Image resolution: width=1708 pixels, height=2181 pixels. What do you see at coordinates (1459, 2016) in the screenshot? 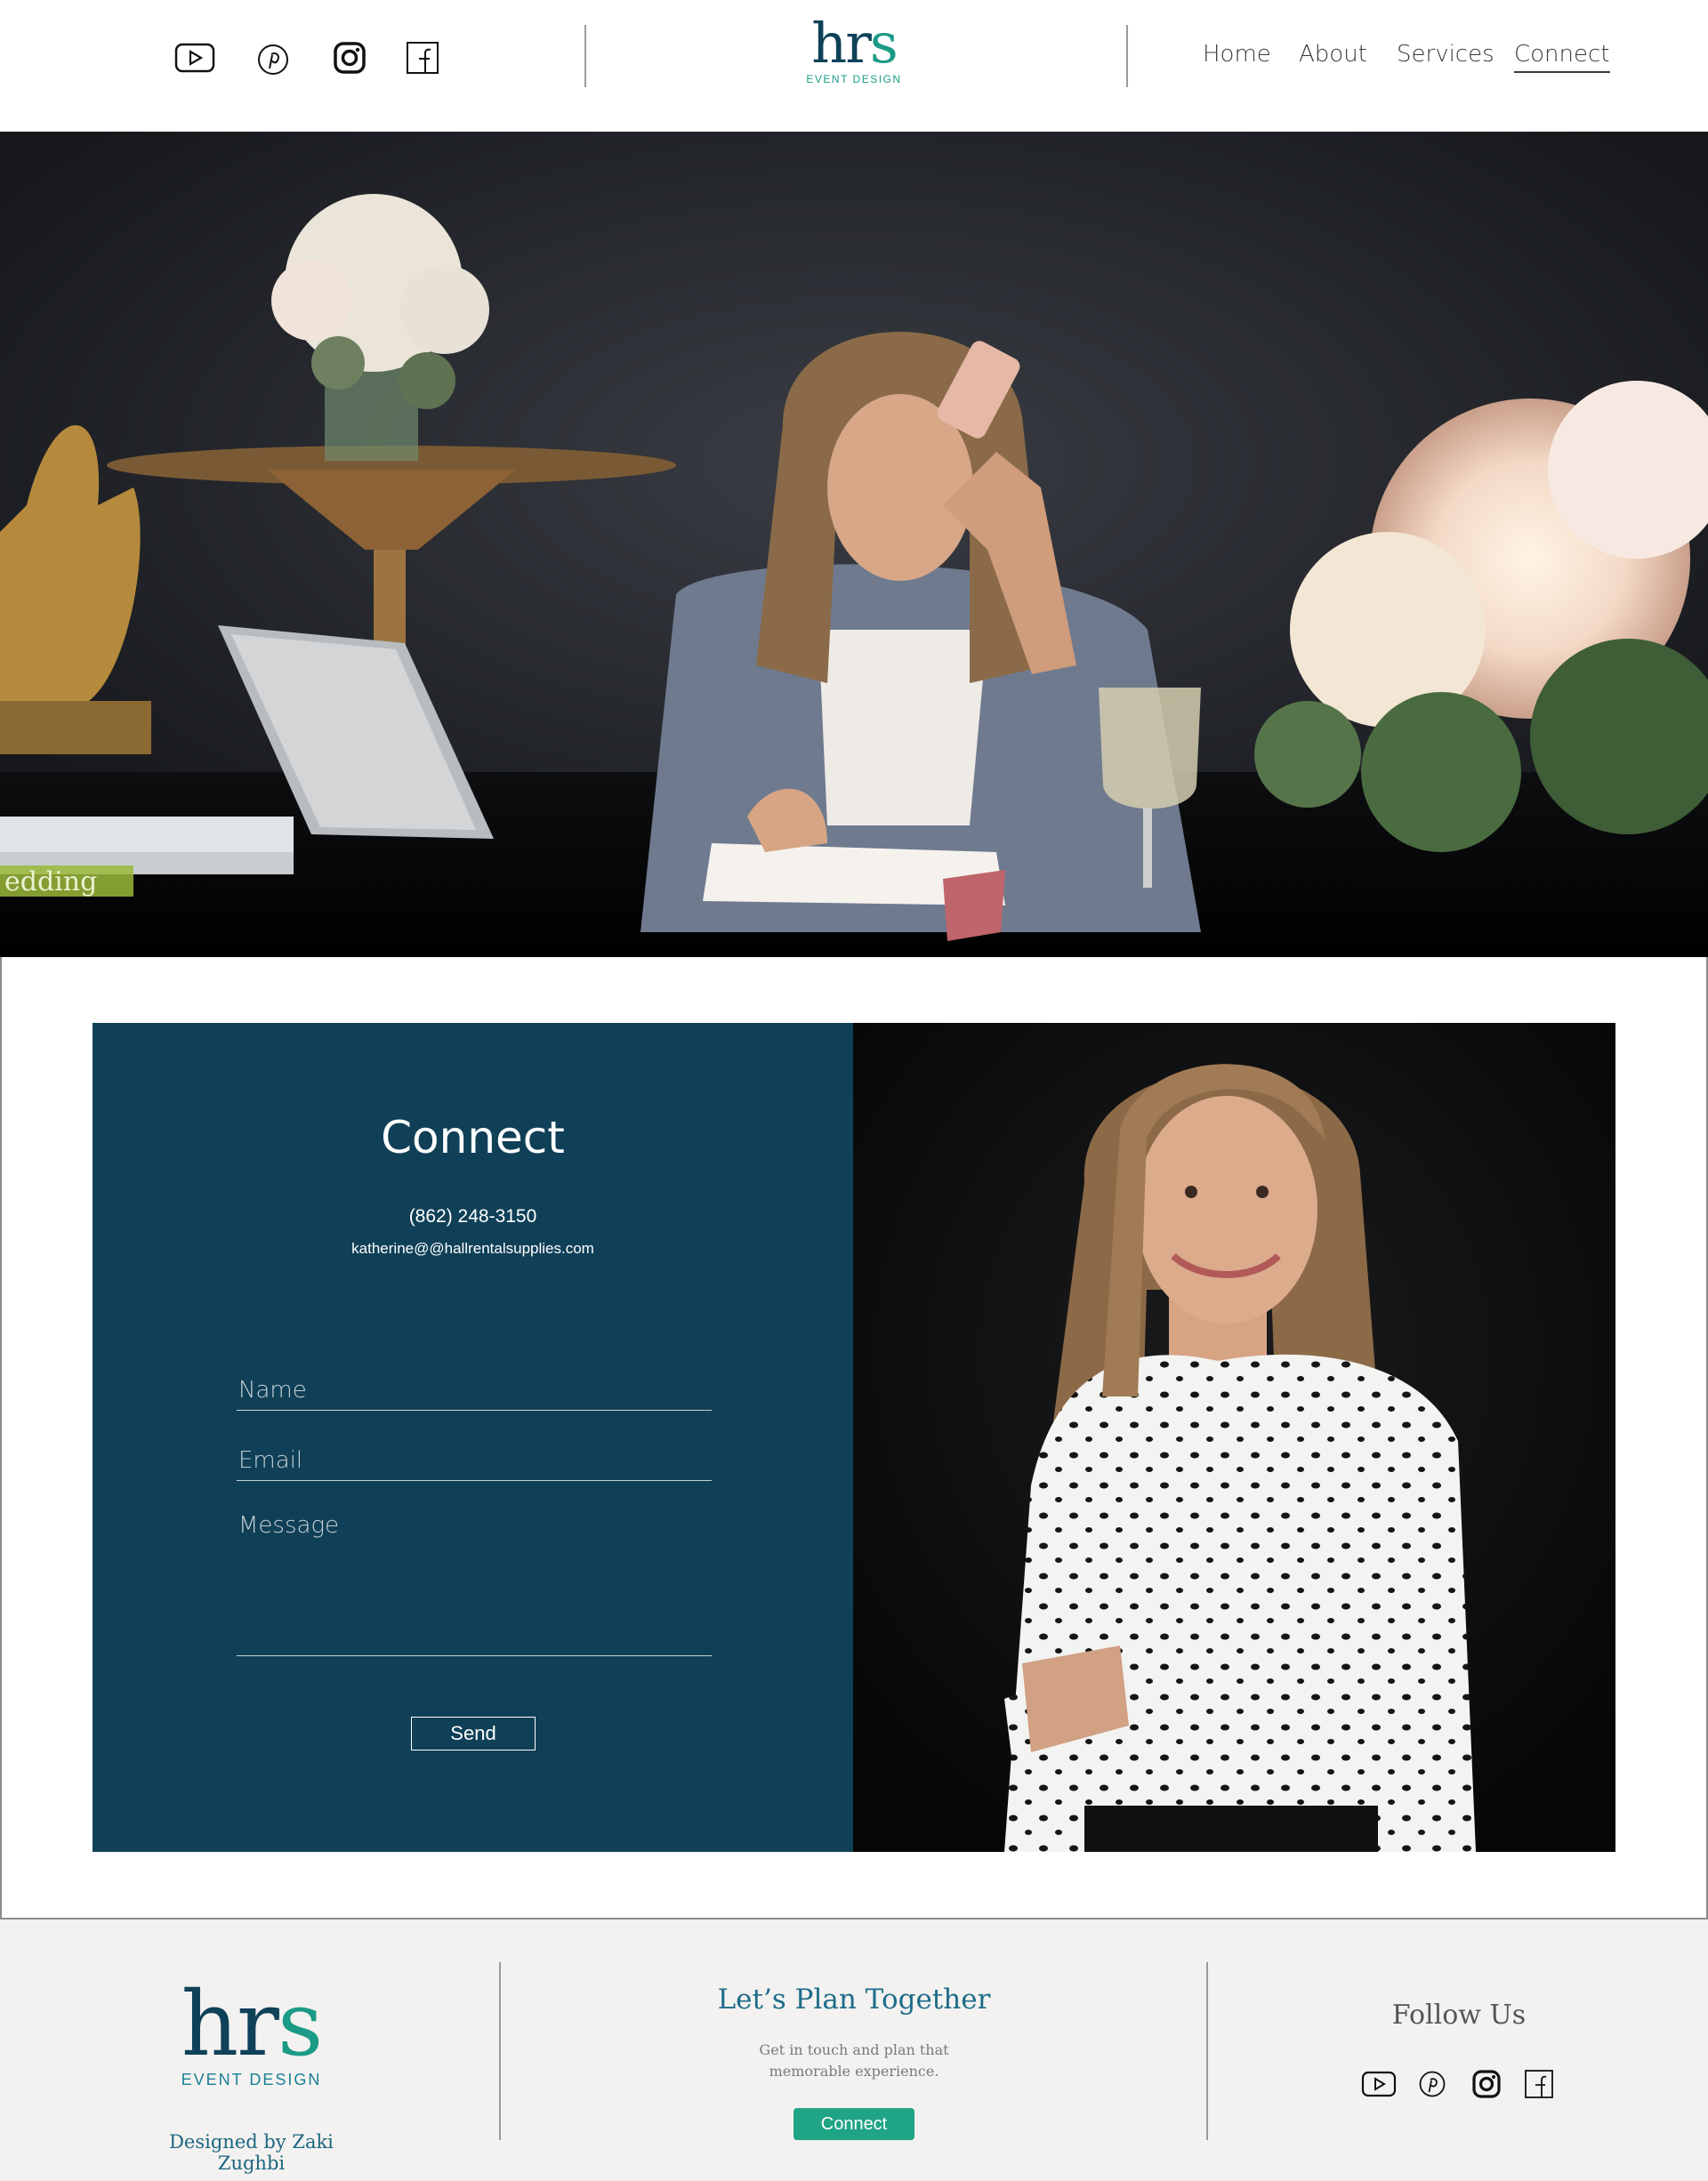
I see `follow-us-title: Follow Us` at bounding box center [1459, 2016].